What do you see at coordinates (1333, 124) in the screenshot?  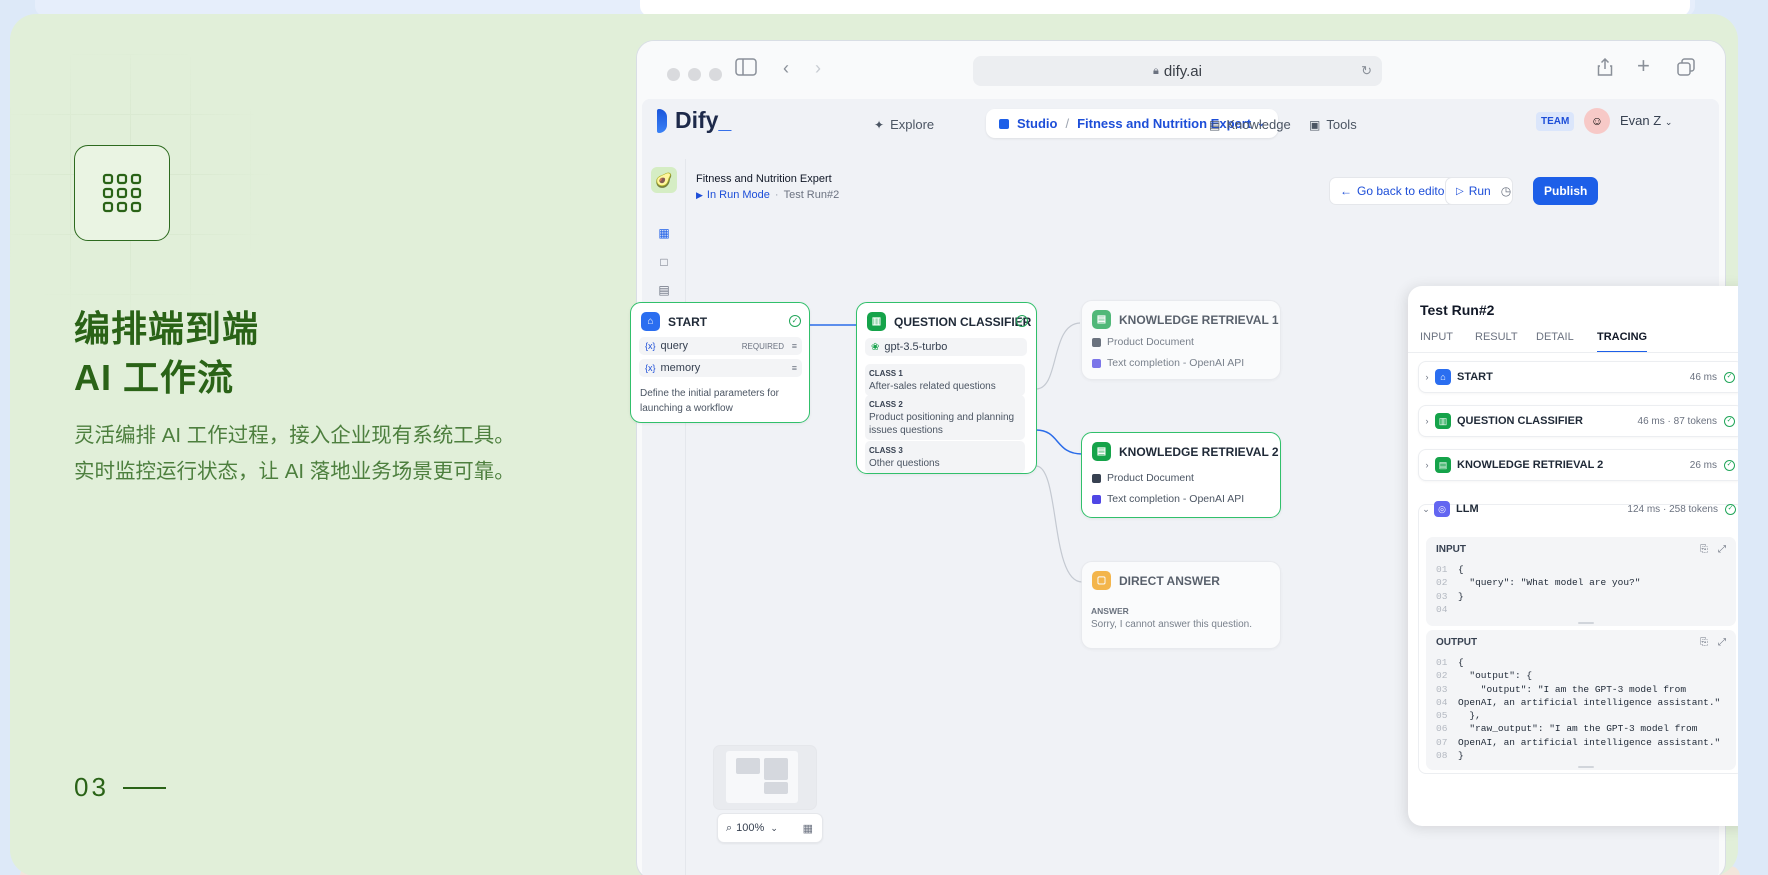 I see `nav-tools: ▣ Tools` at bounding box center [1333, 124].